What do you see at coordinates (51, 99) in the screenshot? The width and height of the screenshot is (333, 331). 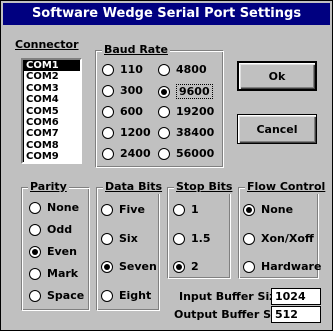 I see `list-item-com4: COM4` at bounding box center [51, 99].